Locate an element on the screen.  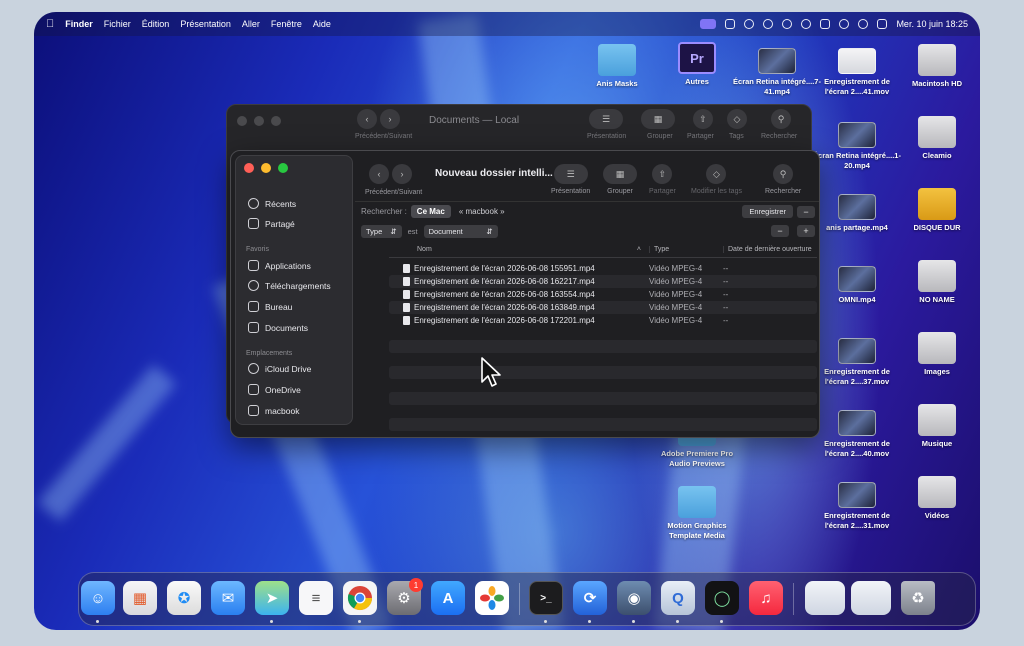
column-header-date: Date de dernière ouverture is located at coordinates (767, 249).